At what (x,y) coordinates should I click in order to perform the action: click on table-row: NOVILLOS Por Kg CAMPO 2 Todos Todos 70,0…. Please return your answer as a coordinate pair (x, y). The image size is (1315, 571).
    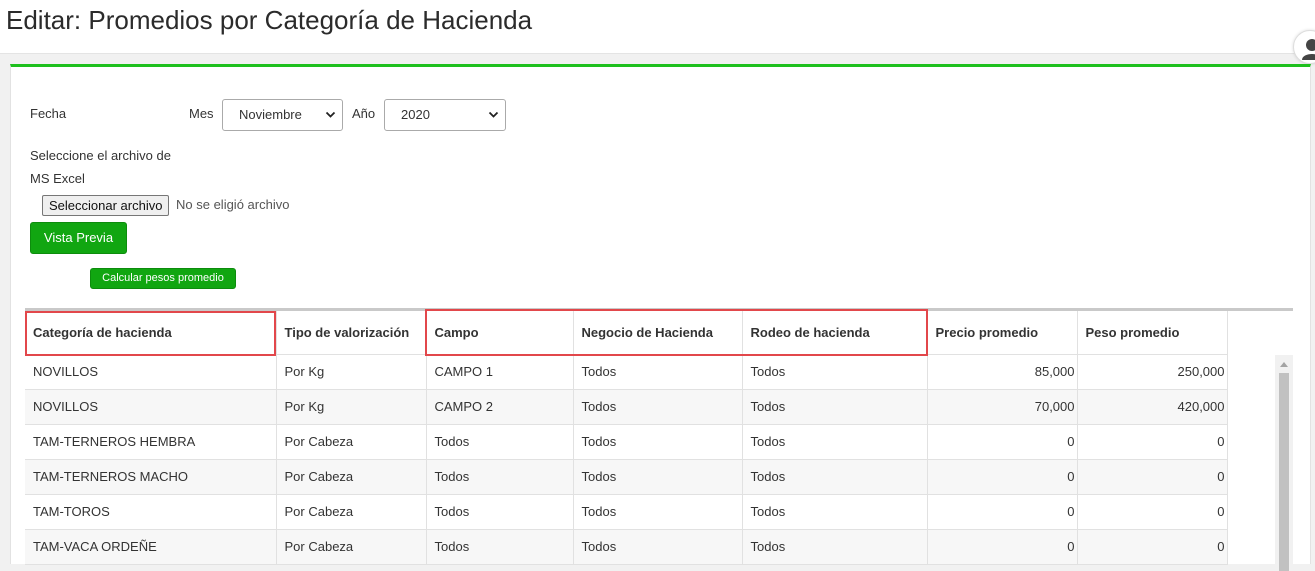
    Looking at the image, I should click on (626, 407).